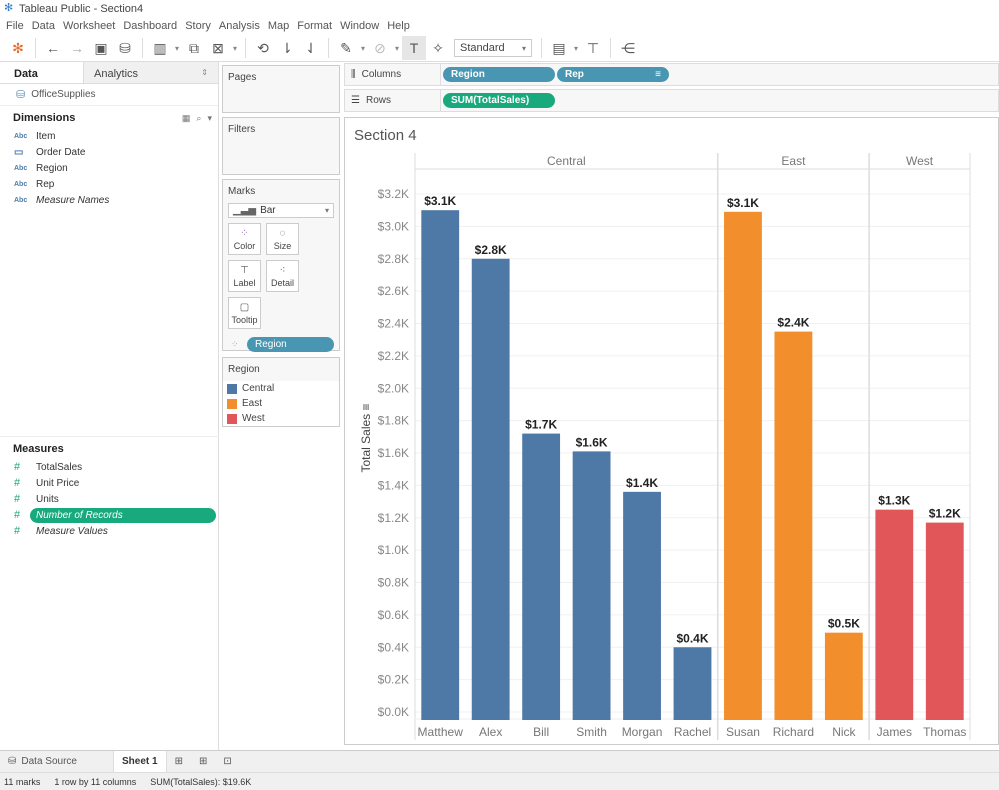 This screenshot has width=999, height=790. What do you see at coordinates (311, 48) in the screenshot?
I see `sort-descending-icon: ⇃` at bounding box center [311, 48].